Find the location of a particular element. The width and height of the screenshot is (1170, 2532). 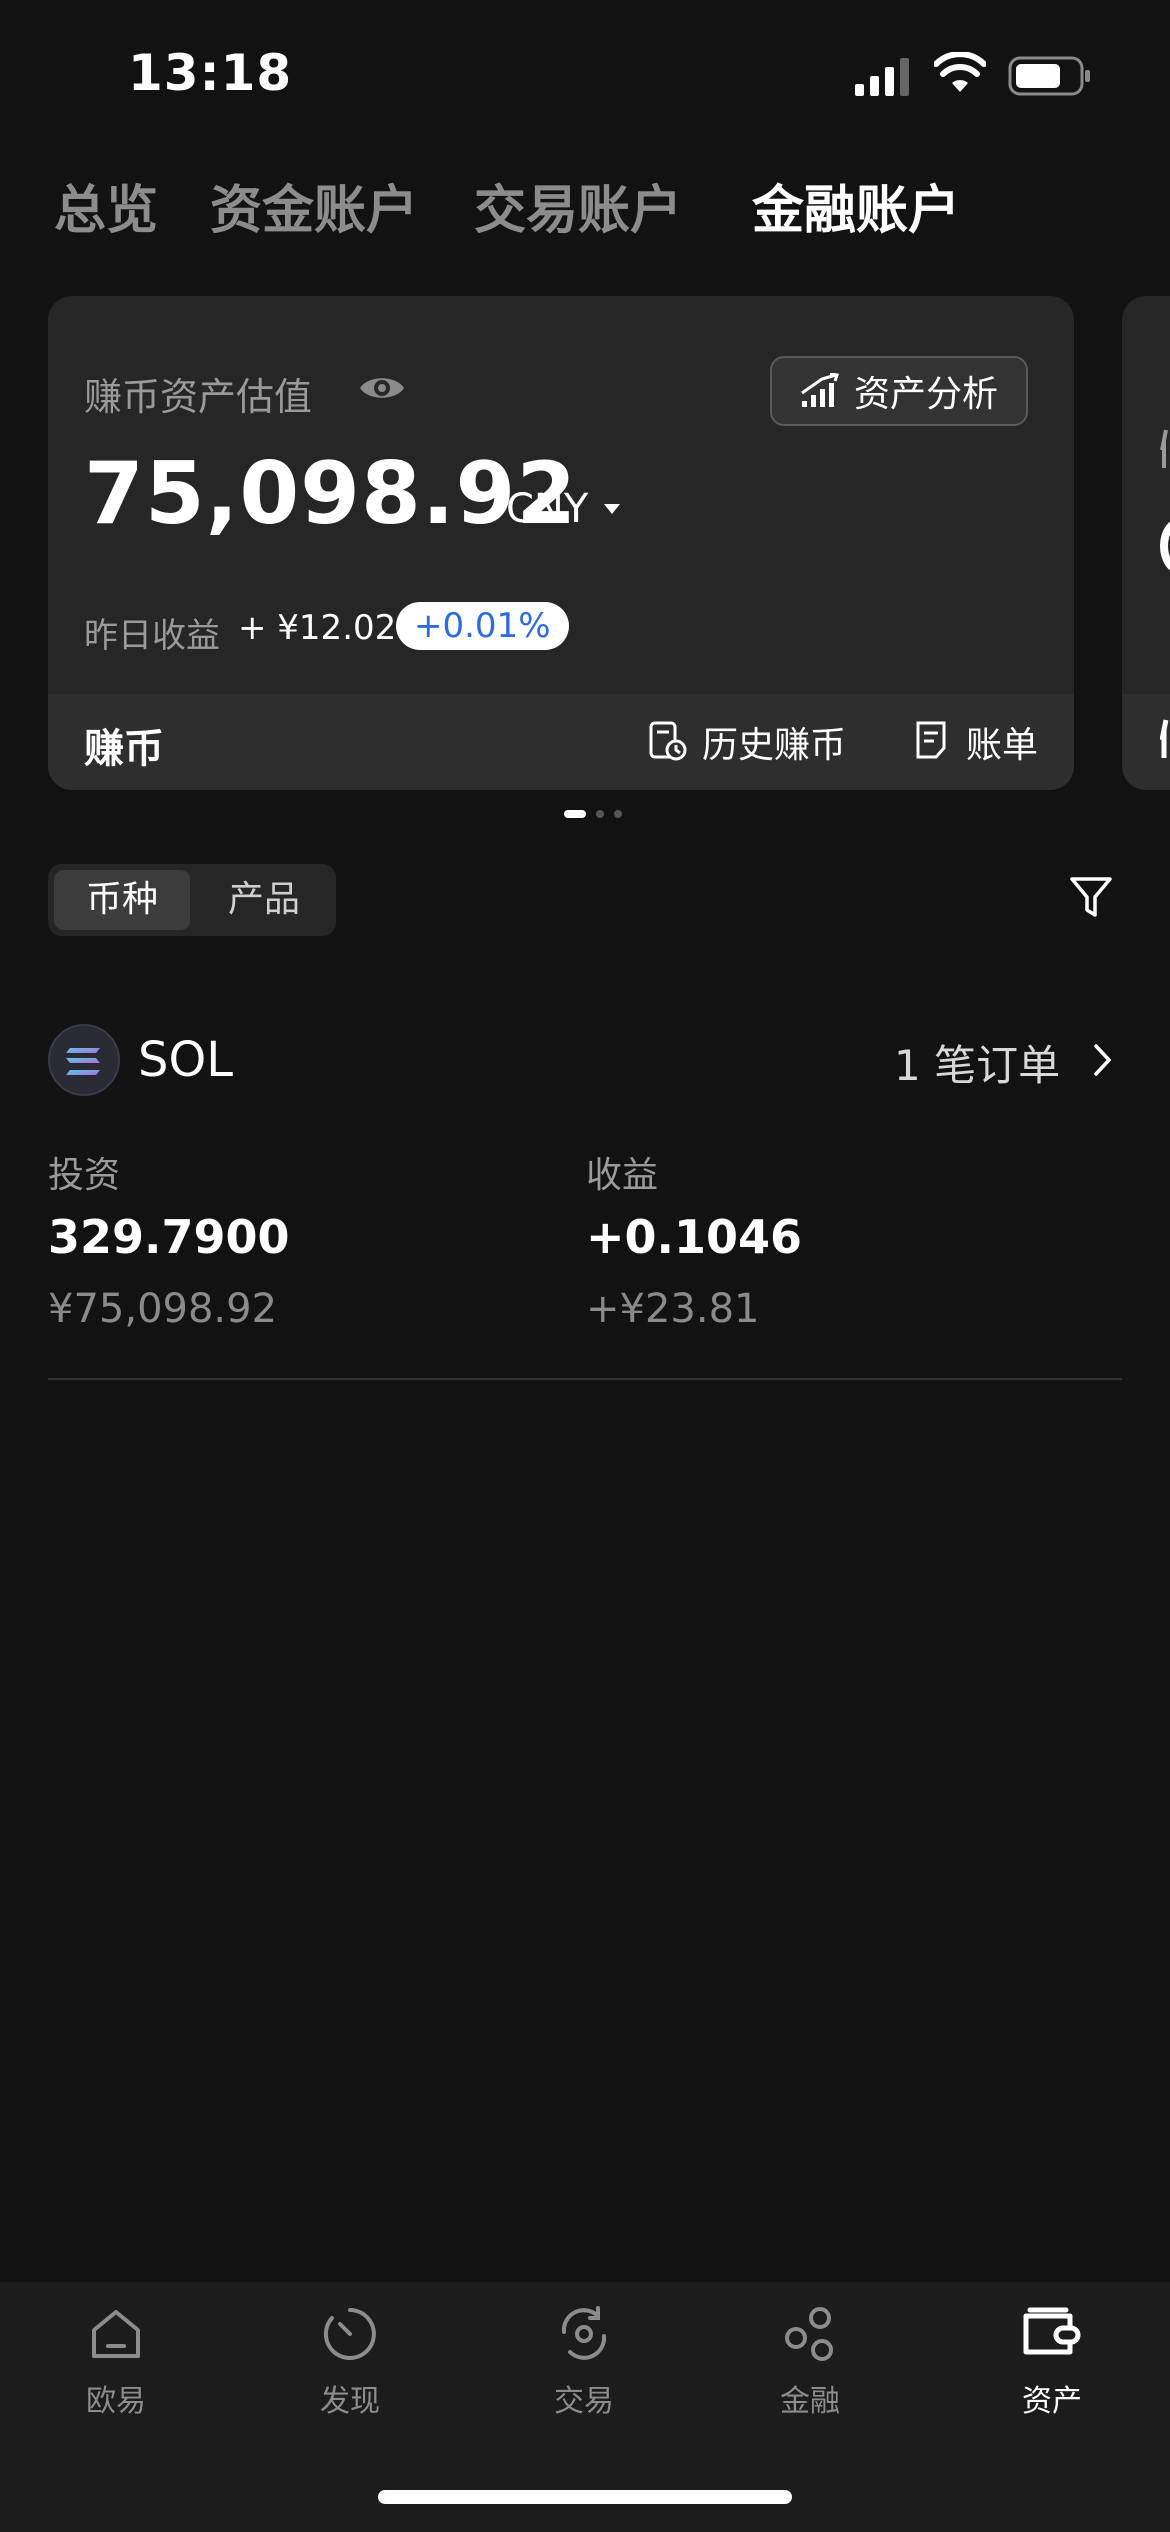

discover-icon is located at coordinates (349, 2334).